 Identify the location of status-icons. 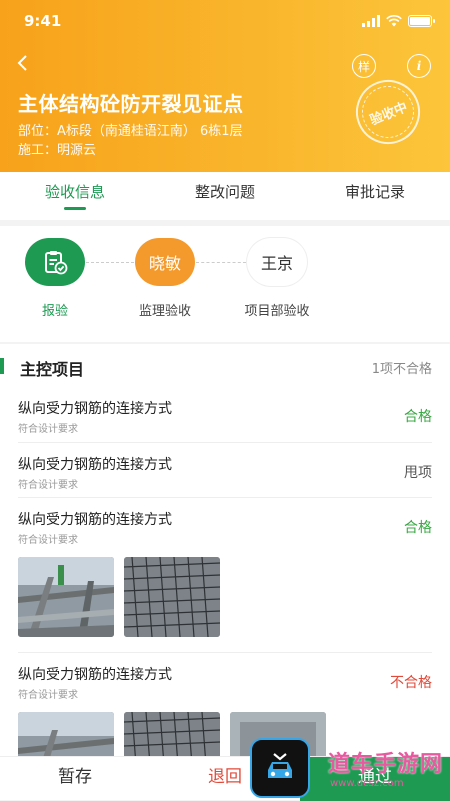
(398, 21).